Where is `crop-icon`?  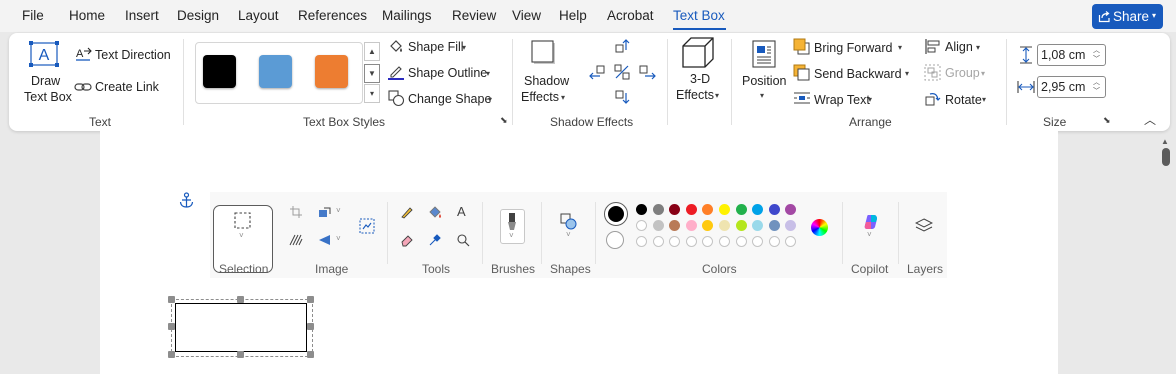
crop-icon is located at coordinates (296, 212).